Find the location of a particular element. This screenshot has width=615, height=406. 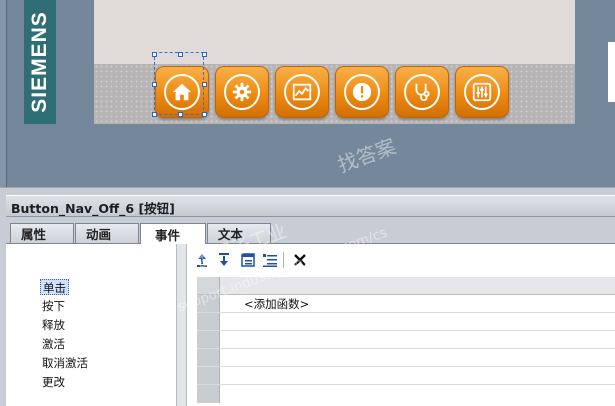

brand-logo-strip: SIEMENS is located at coordinates (40, 62).